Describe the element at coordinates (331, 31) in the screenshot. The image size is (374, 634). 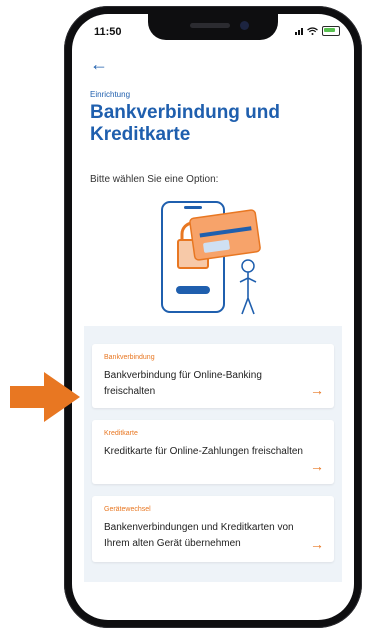
I see `battery-icon` at that location.